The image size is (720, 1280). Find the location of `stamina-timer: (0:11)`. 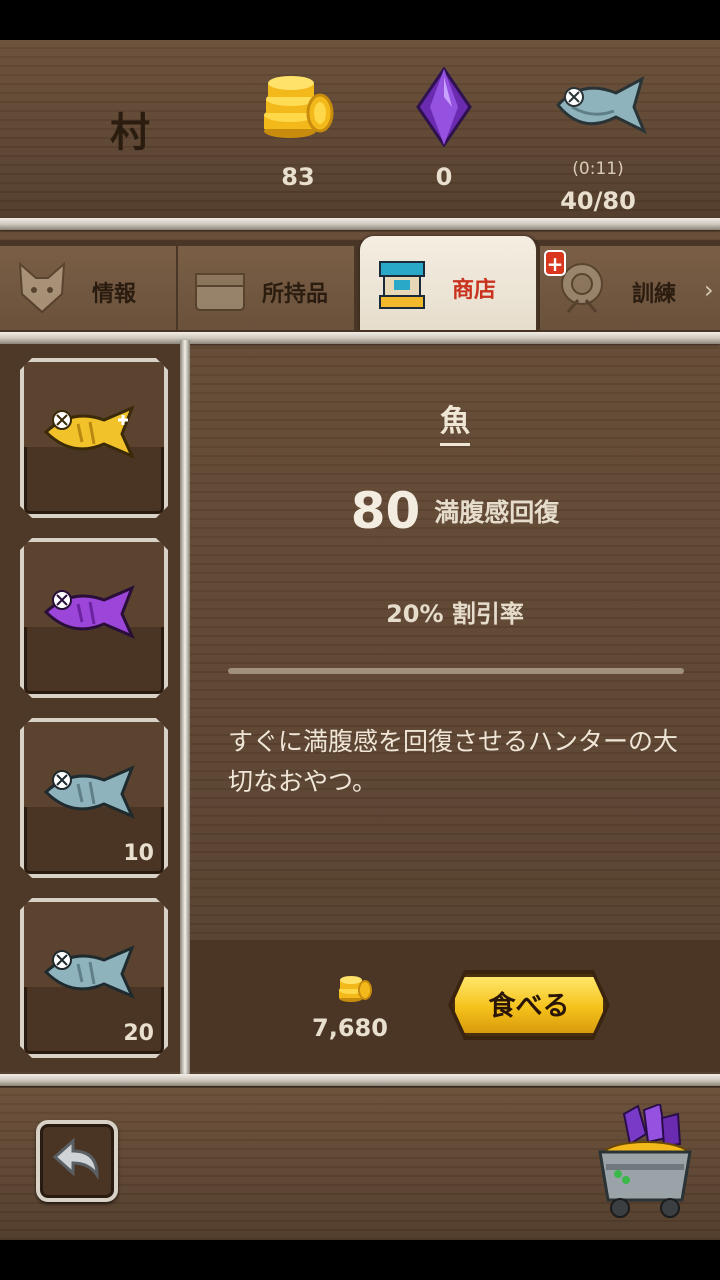

stamina-timer: (0:11) is located at coordinates (598, 169).